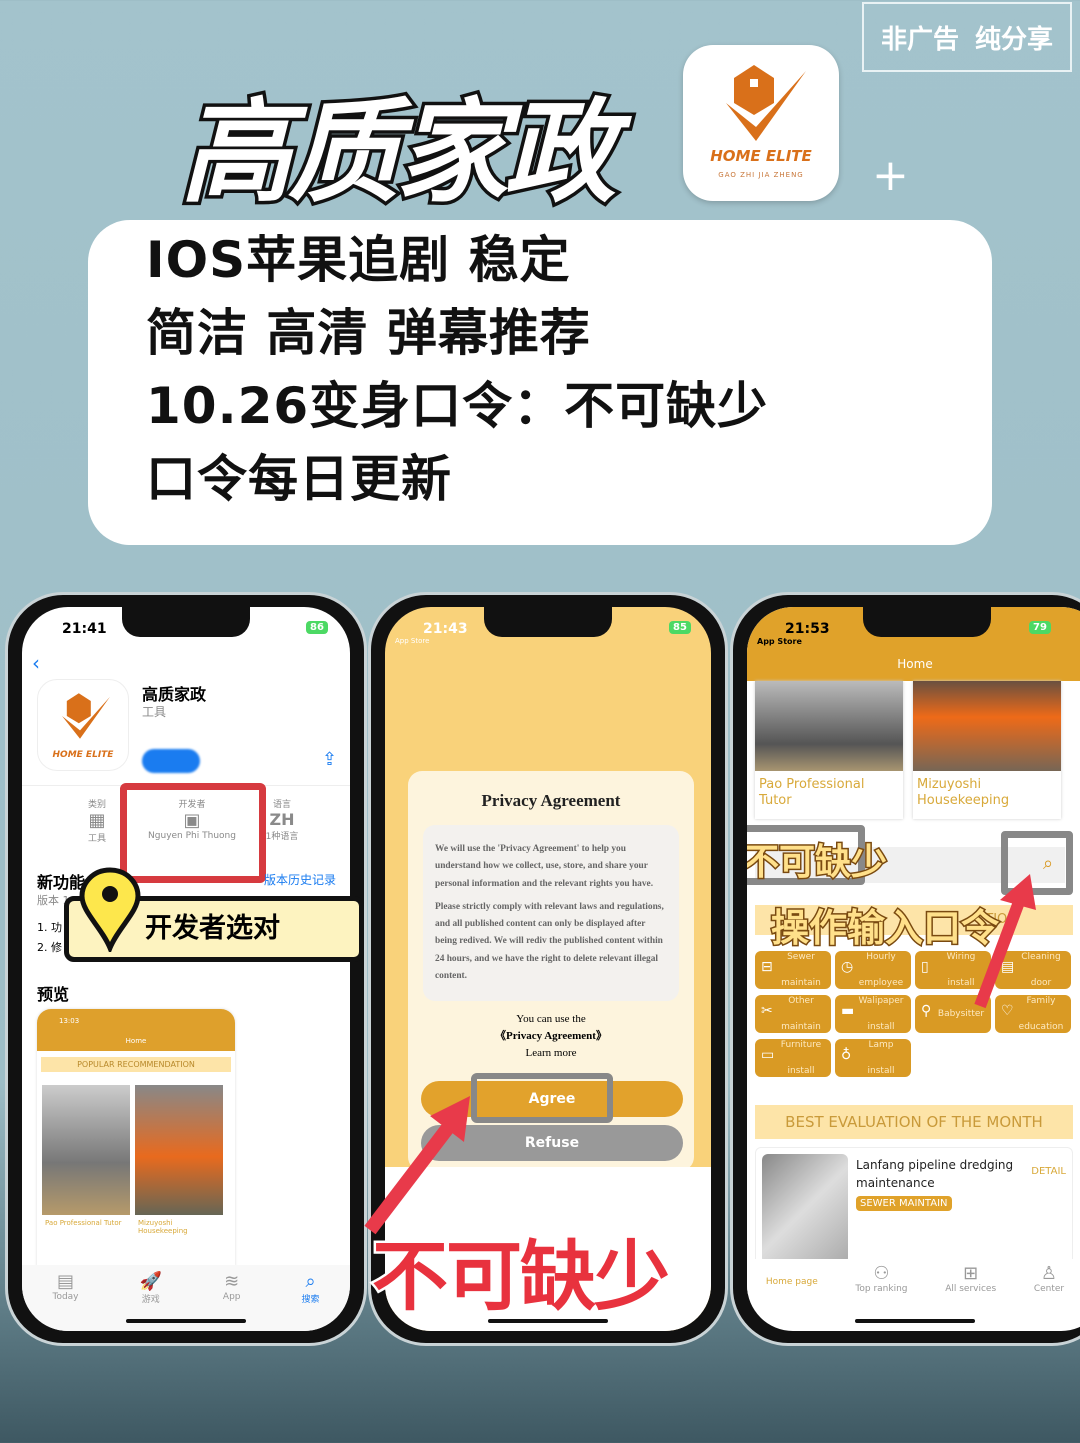 The image size is (1080, 1443). I want to click on service-label: Sewer, so click(801, 956).